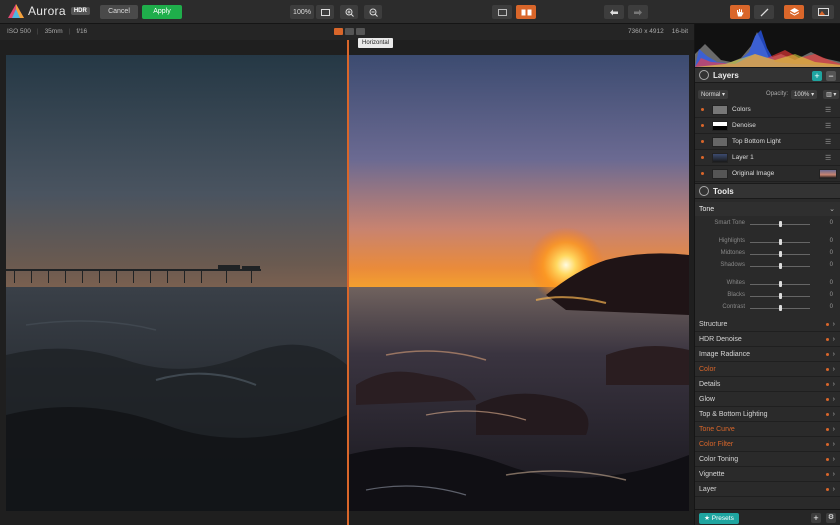  I want to click on hand-tool-button, so click(740, 12).